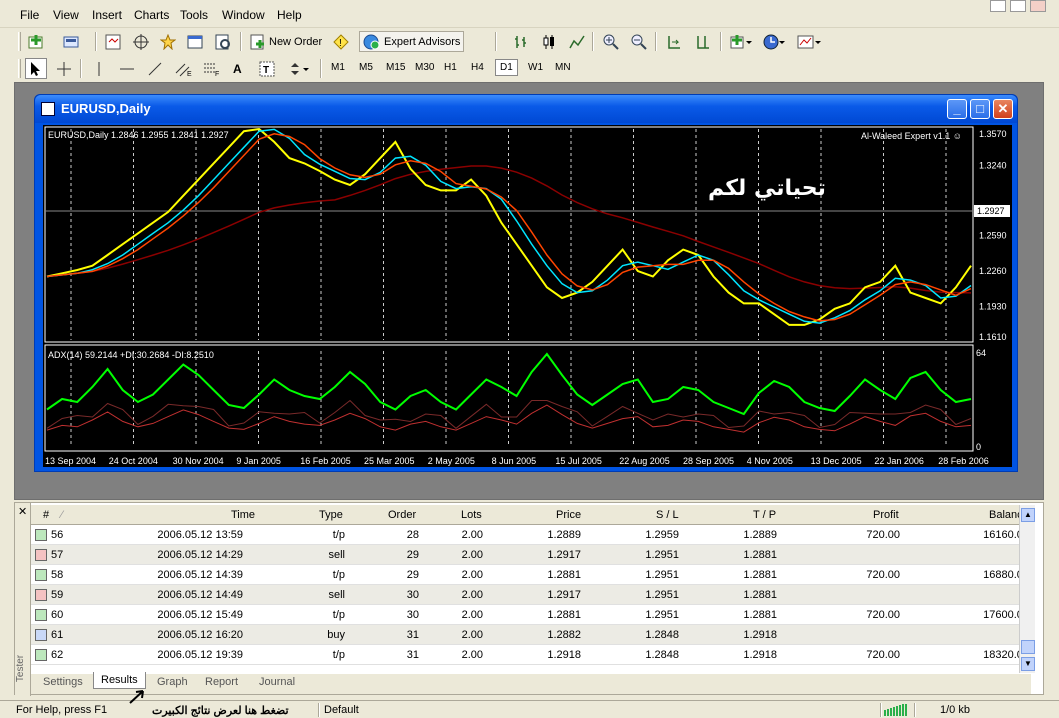  I want to click on menu-insert: Insert, so click(107, 15).